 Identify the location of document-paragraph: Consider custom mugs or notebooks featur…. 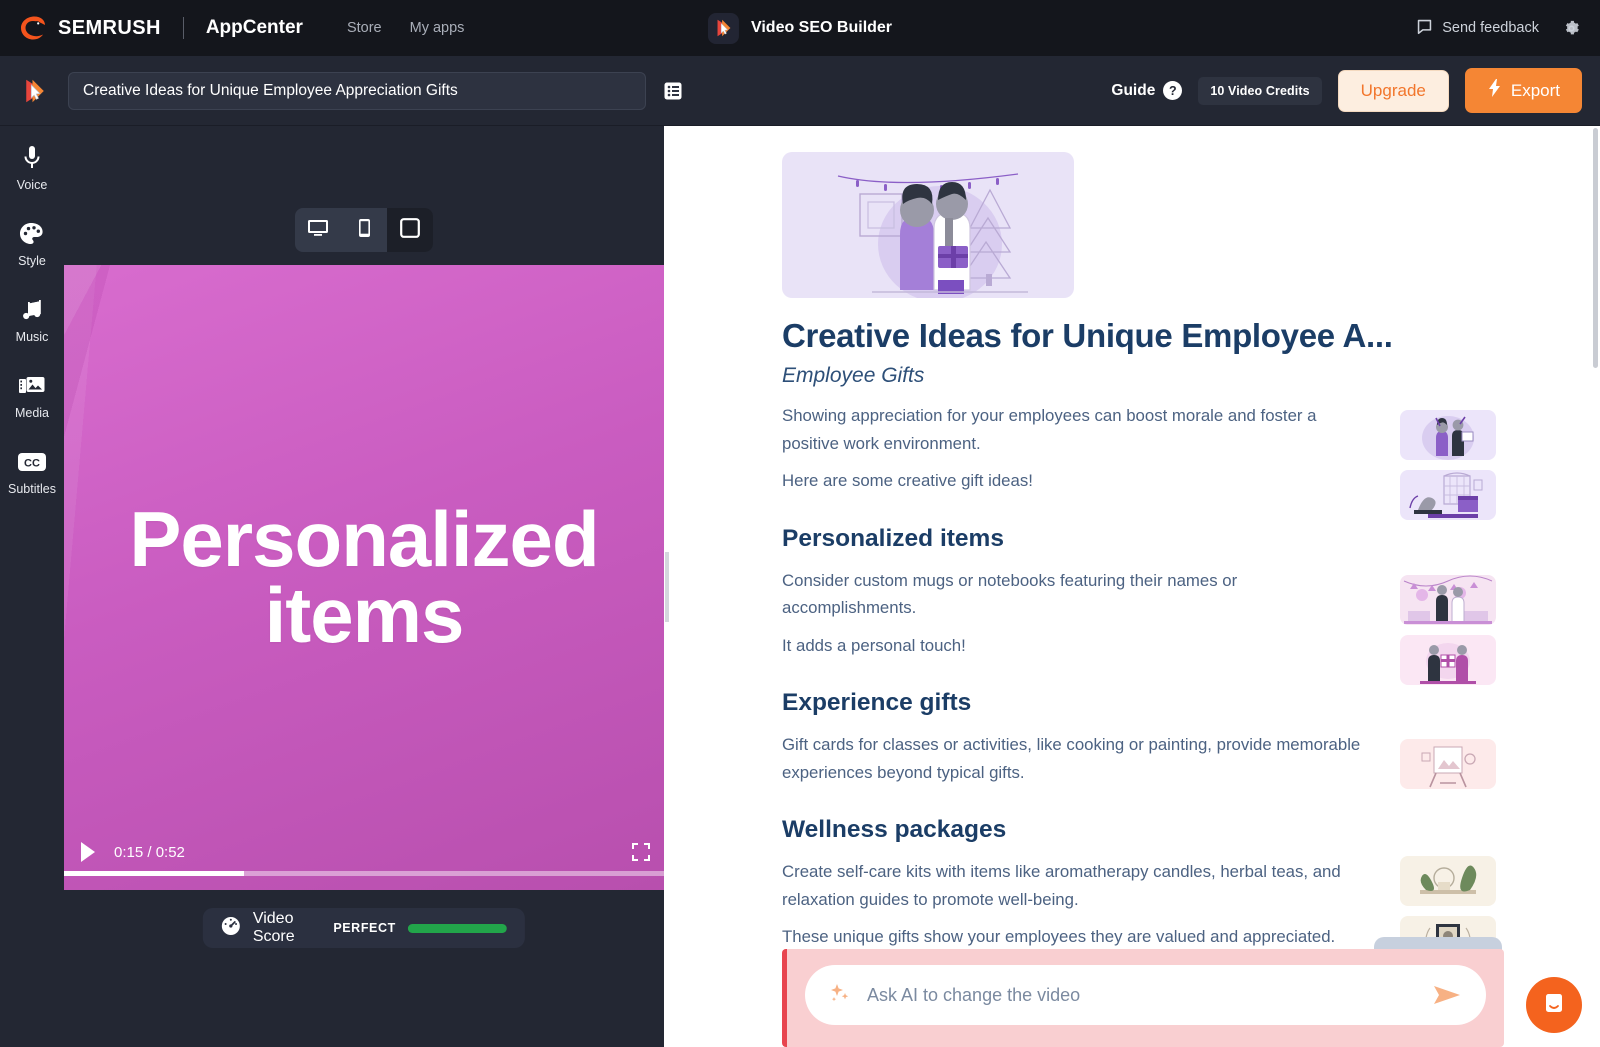
(1074, 594).